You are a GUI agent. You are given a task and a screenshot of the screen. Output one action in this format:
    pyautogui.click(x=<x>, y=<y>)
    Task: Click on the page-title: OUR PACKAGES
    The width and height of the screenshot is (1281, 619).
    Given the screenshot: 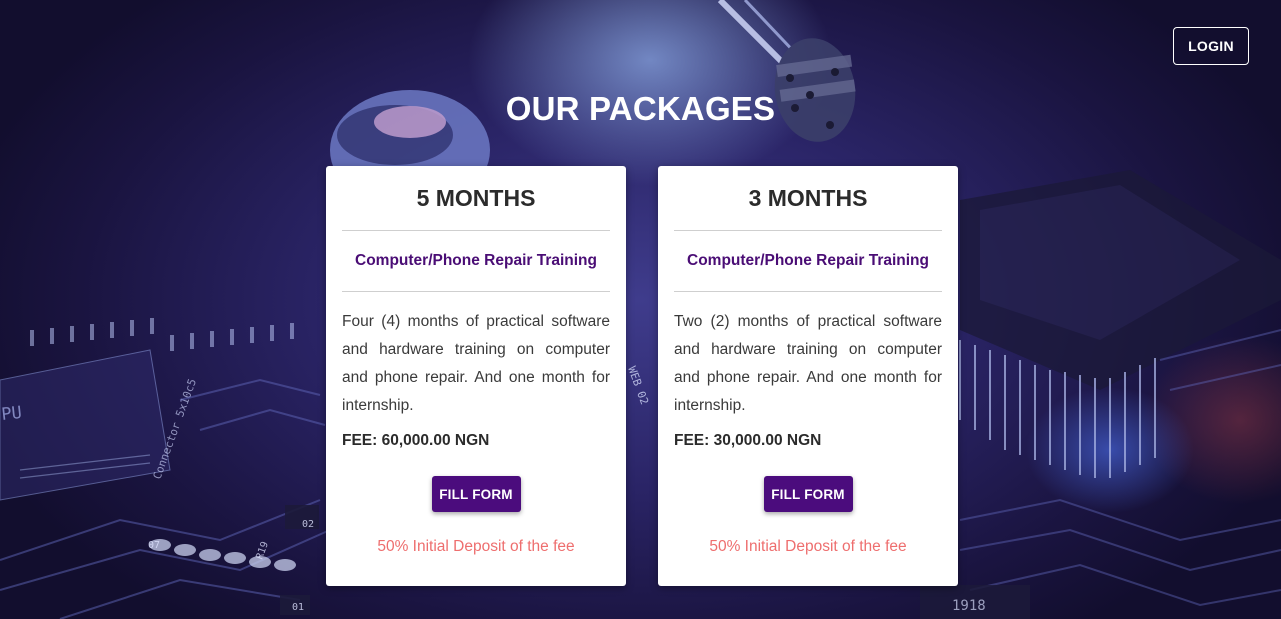 What is the action you would take?
    pyautogui.click(x=640, y=108)
    